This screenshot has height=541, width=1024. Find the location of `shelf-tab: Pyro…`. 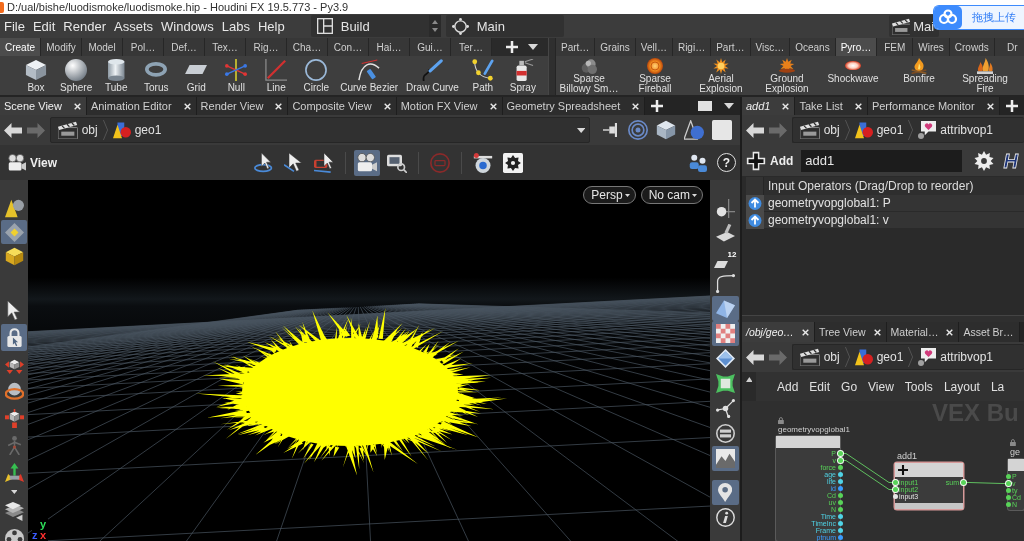

shelf-tab: Pyro… is located at coordinates (856, 47).